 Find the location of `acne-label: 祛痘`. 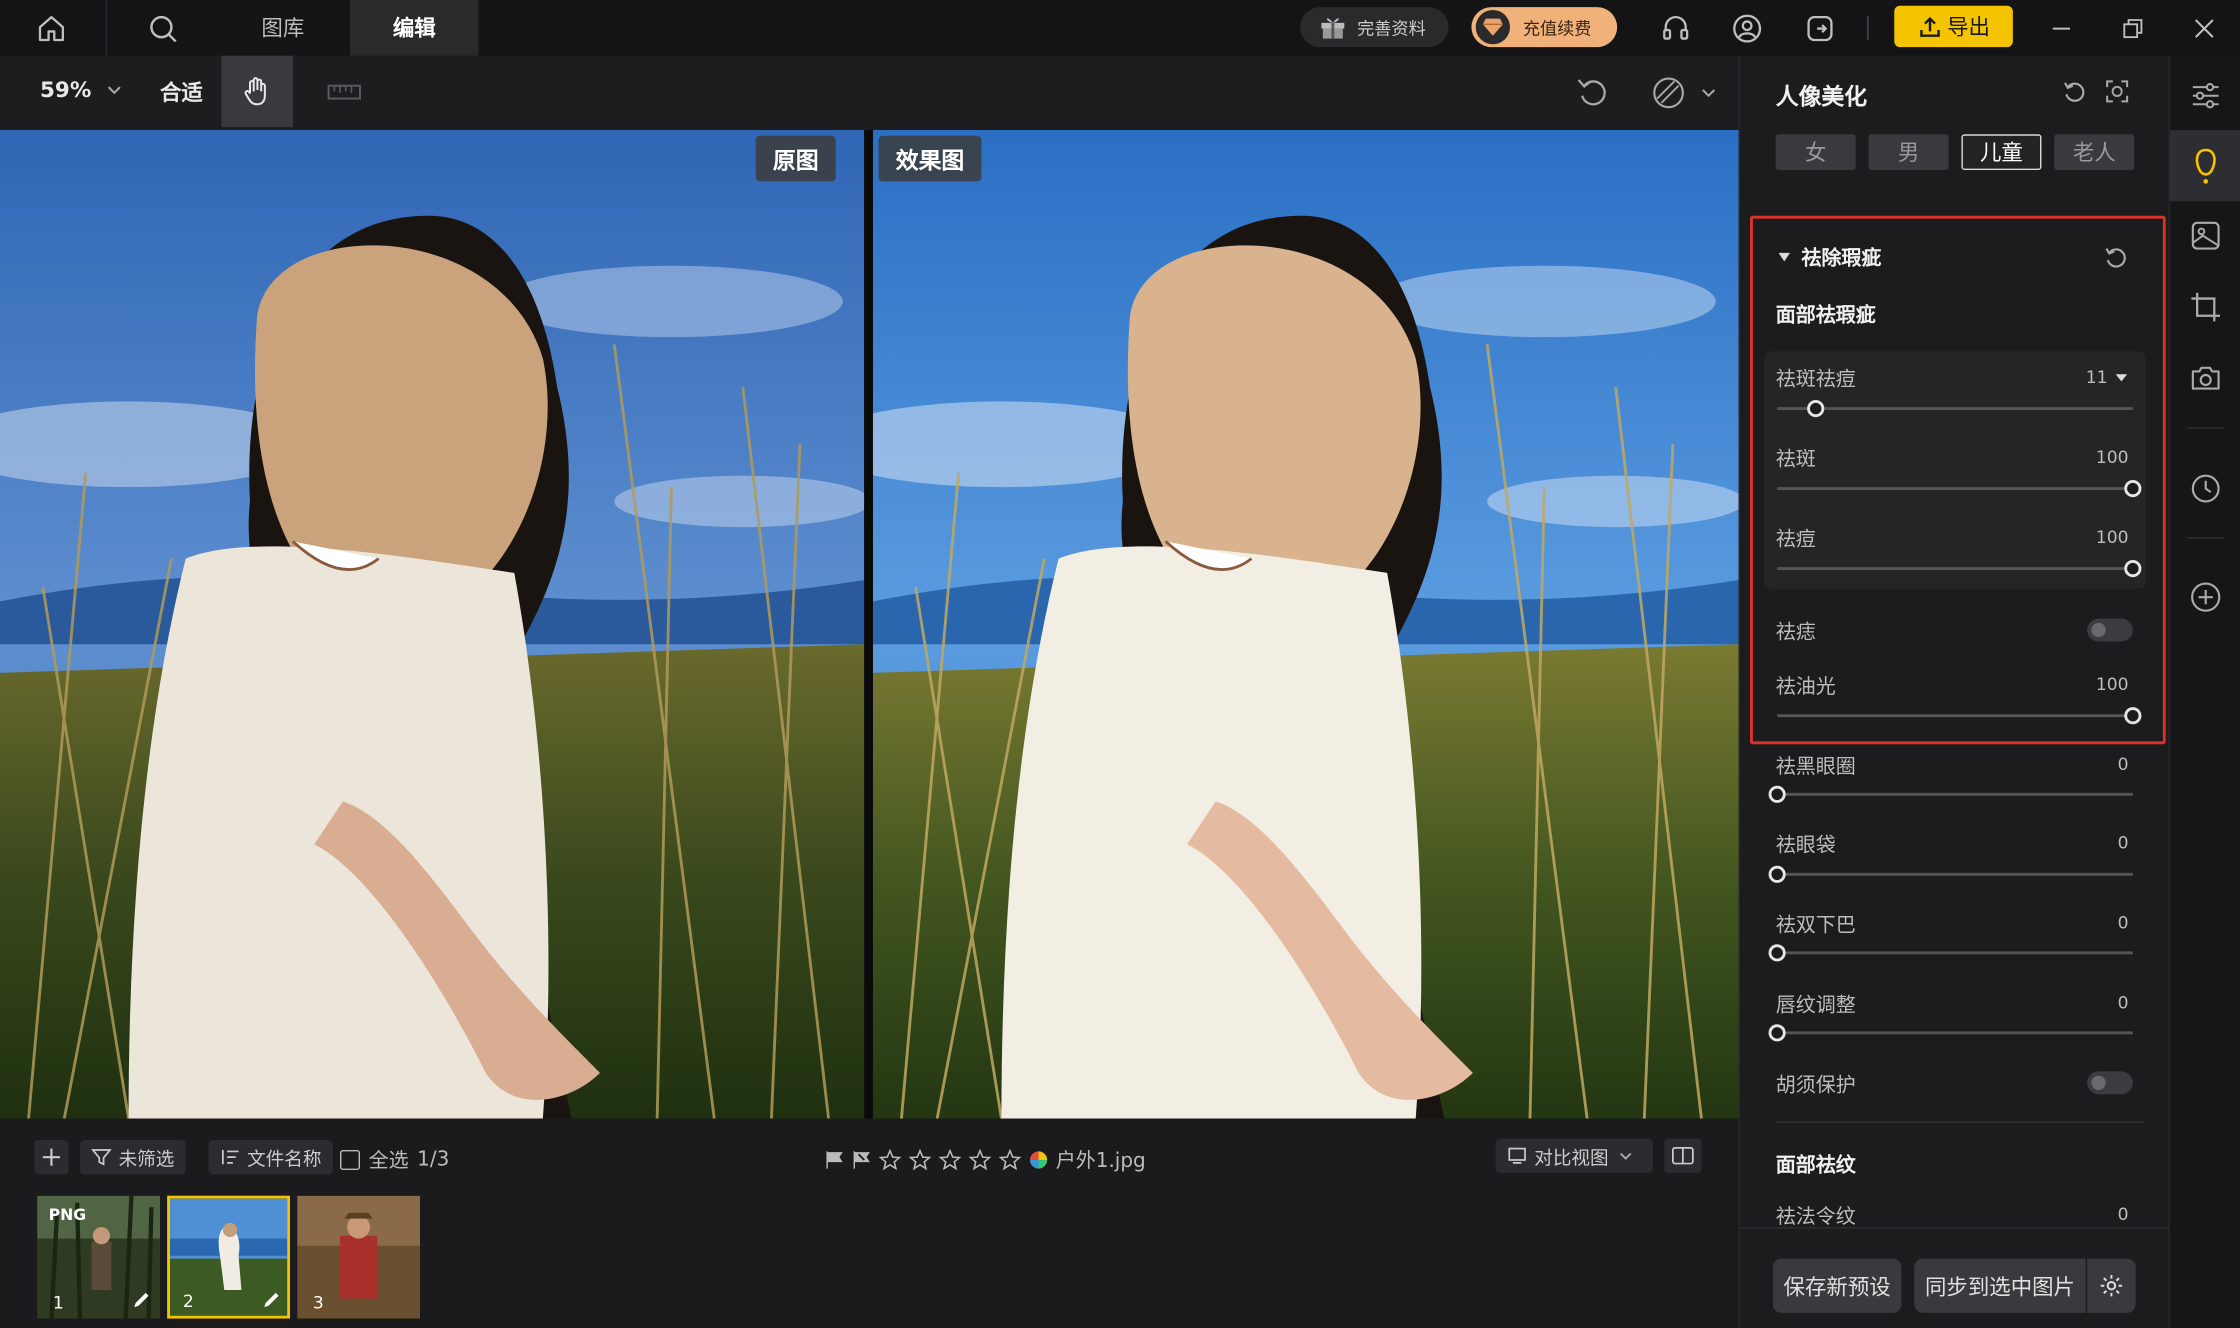

acne-label: 祛痘 is located at coordinates (1795, 540).